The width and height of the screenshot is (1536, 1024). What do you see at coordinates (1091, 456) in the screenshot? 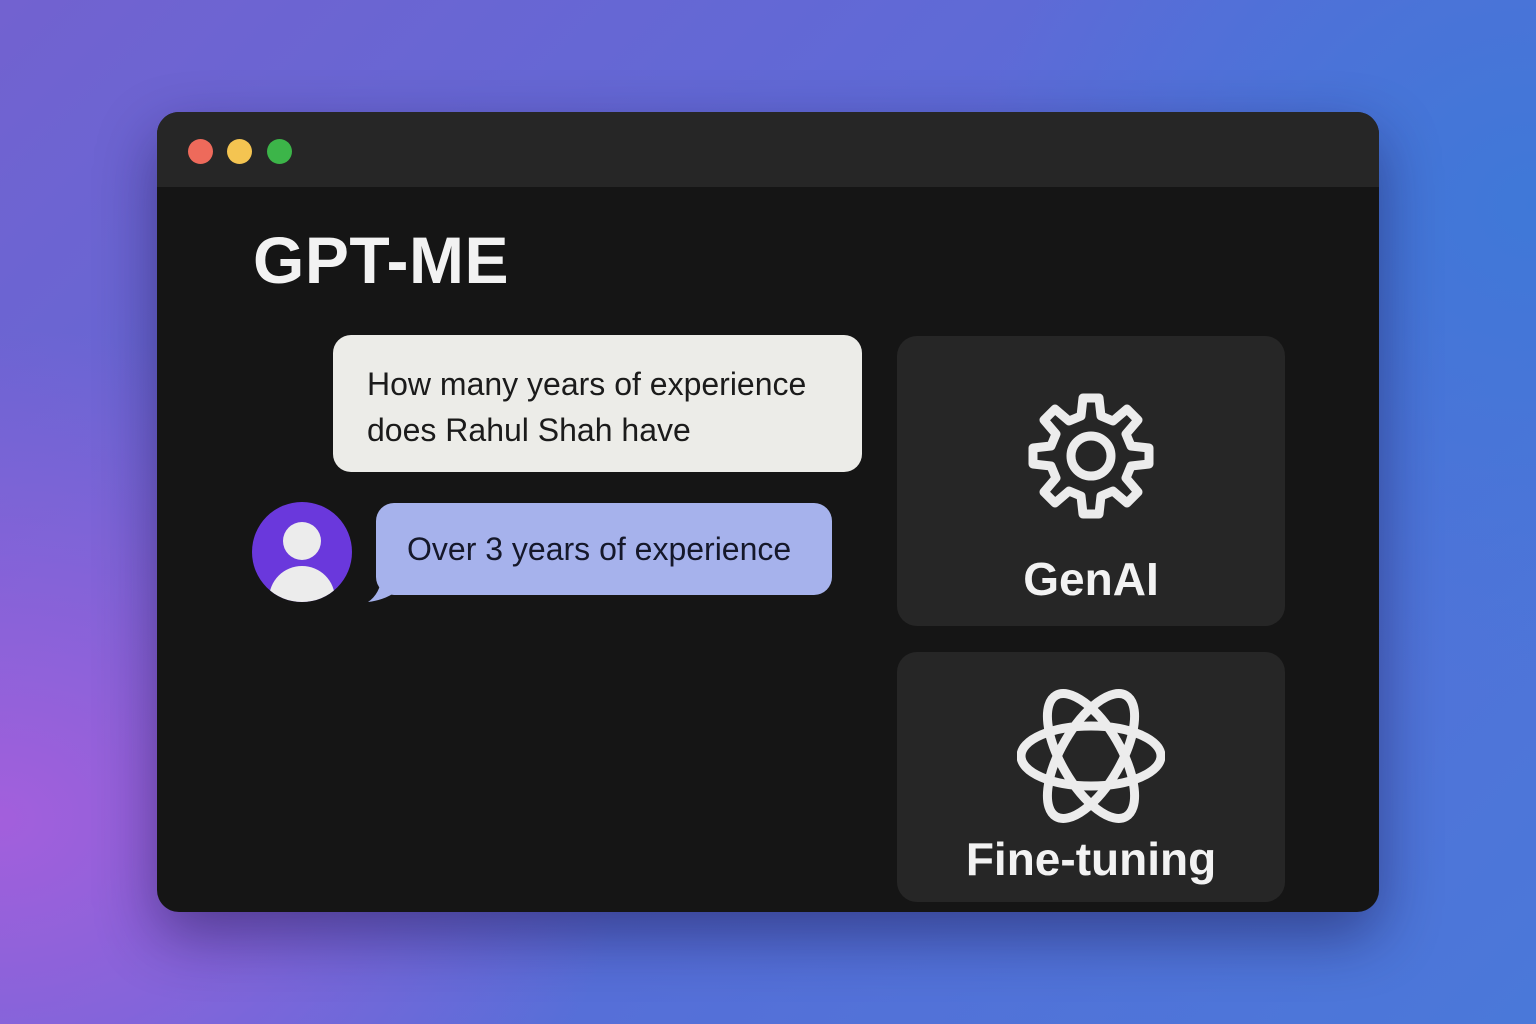
I see `gear-icon` at bounding box center [1091, 456].